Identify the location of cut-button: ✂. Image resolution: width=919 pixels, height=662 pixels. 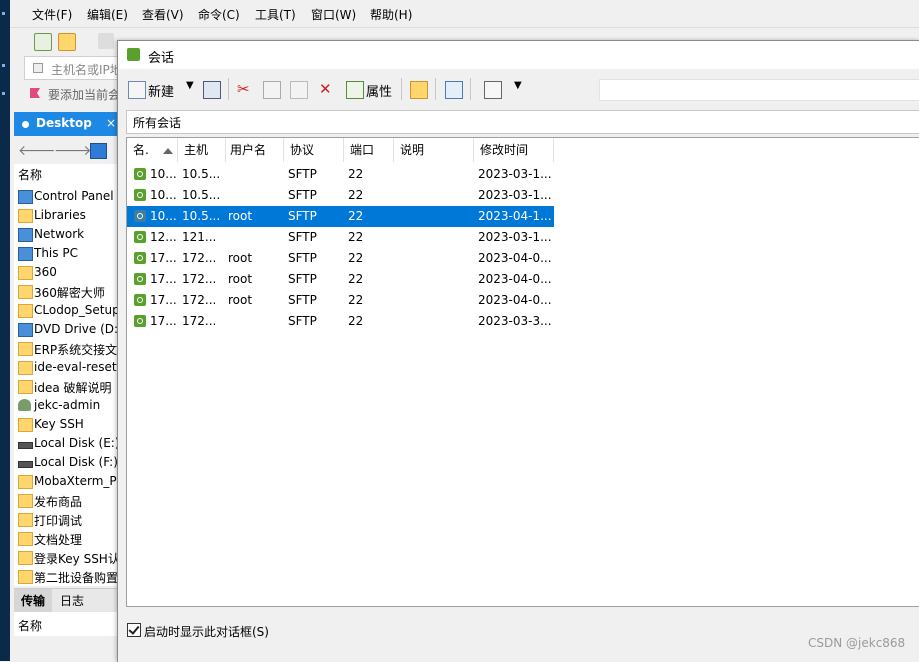
(245, 89).